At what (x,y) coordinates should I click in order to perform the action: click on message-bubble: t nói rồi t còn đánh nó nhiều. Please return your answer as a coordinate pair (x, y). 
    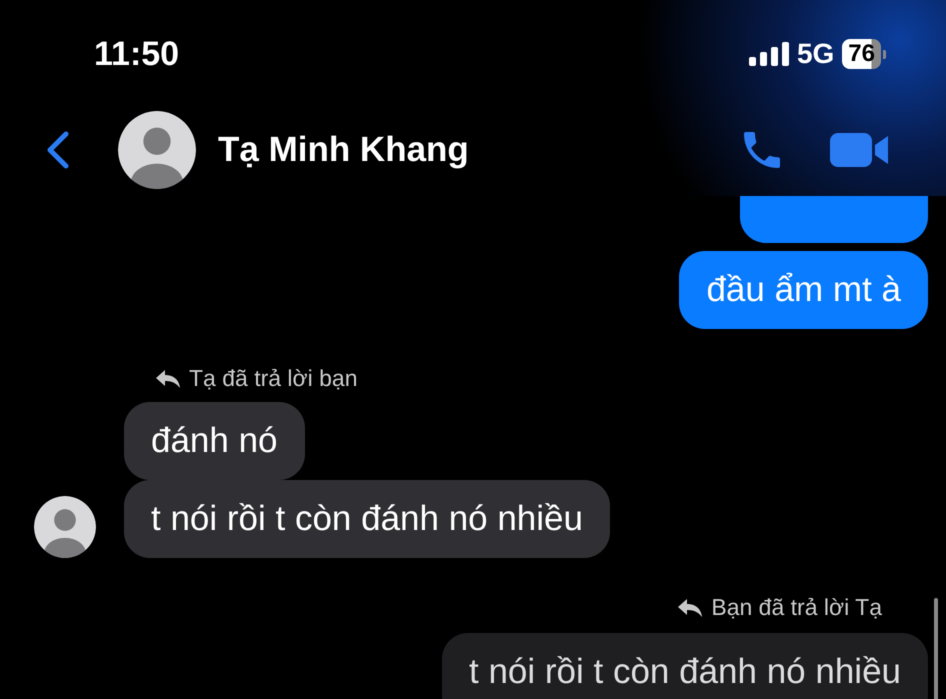
    Looking at the image, I should click on (367, 519).